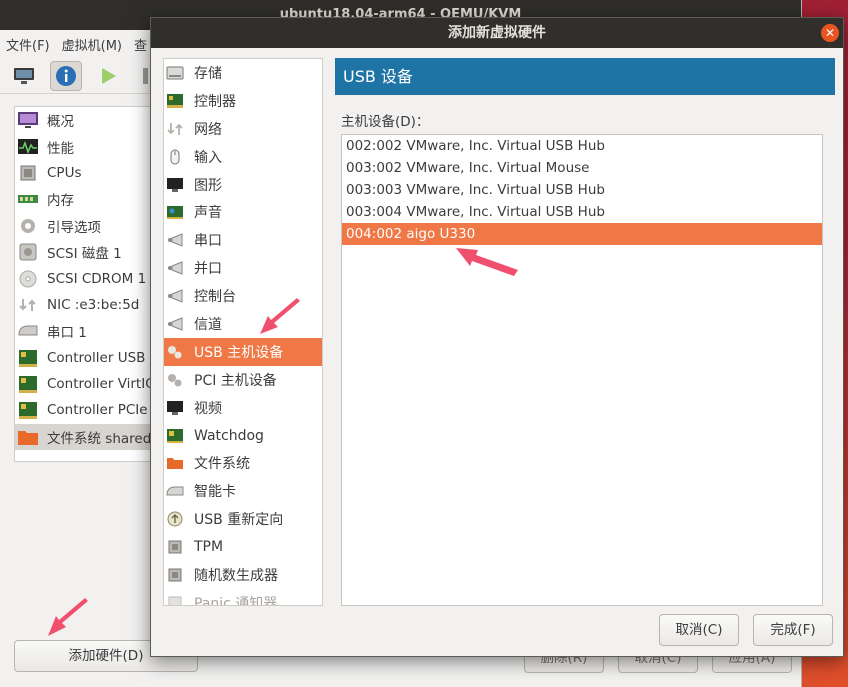 This screenshot has height=687, width=848. I want to click on play-icon, so click(109, 75).